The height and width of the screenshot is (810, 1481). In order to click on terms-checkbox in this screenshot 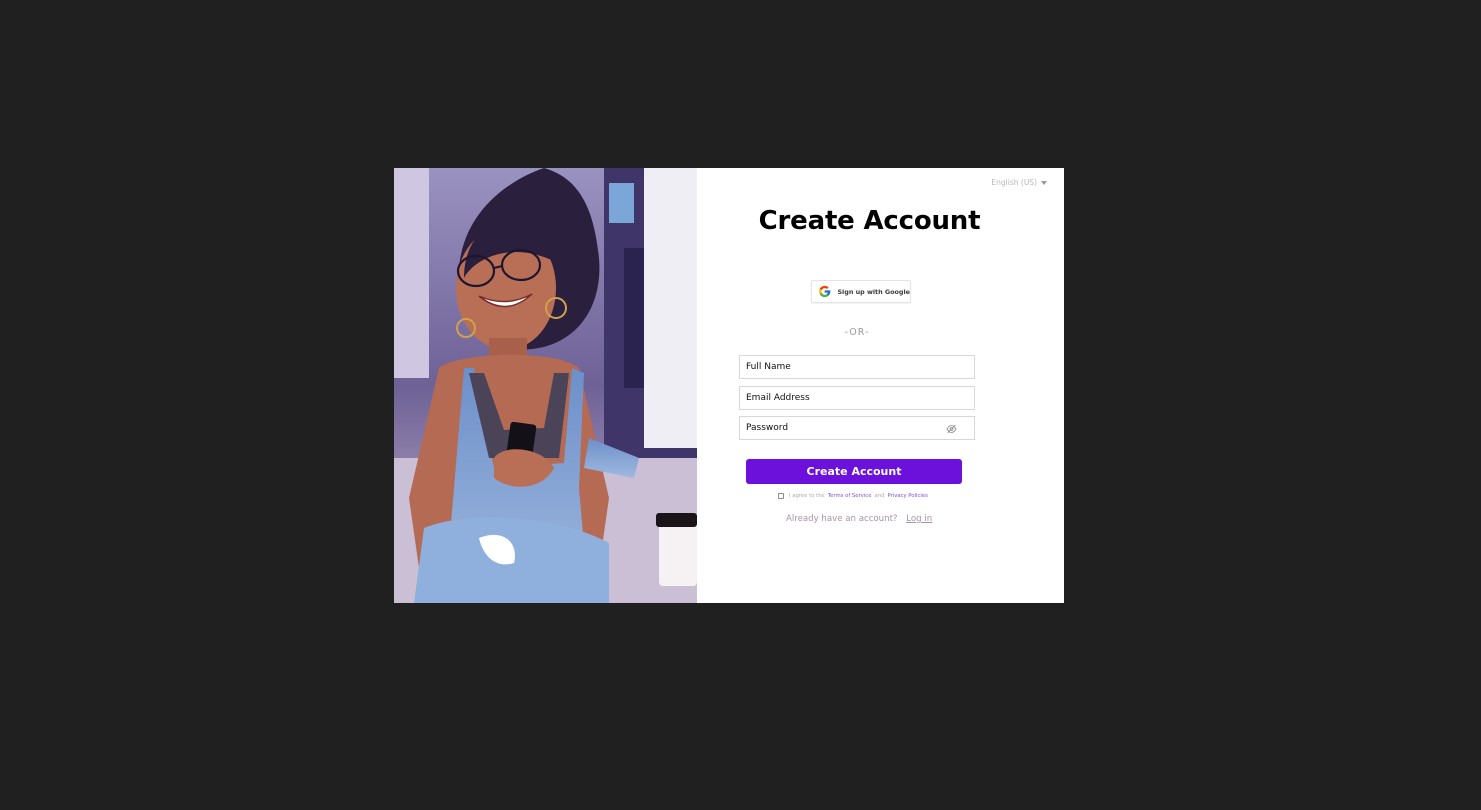, I will do `click(781, 496)`.